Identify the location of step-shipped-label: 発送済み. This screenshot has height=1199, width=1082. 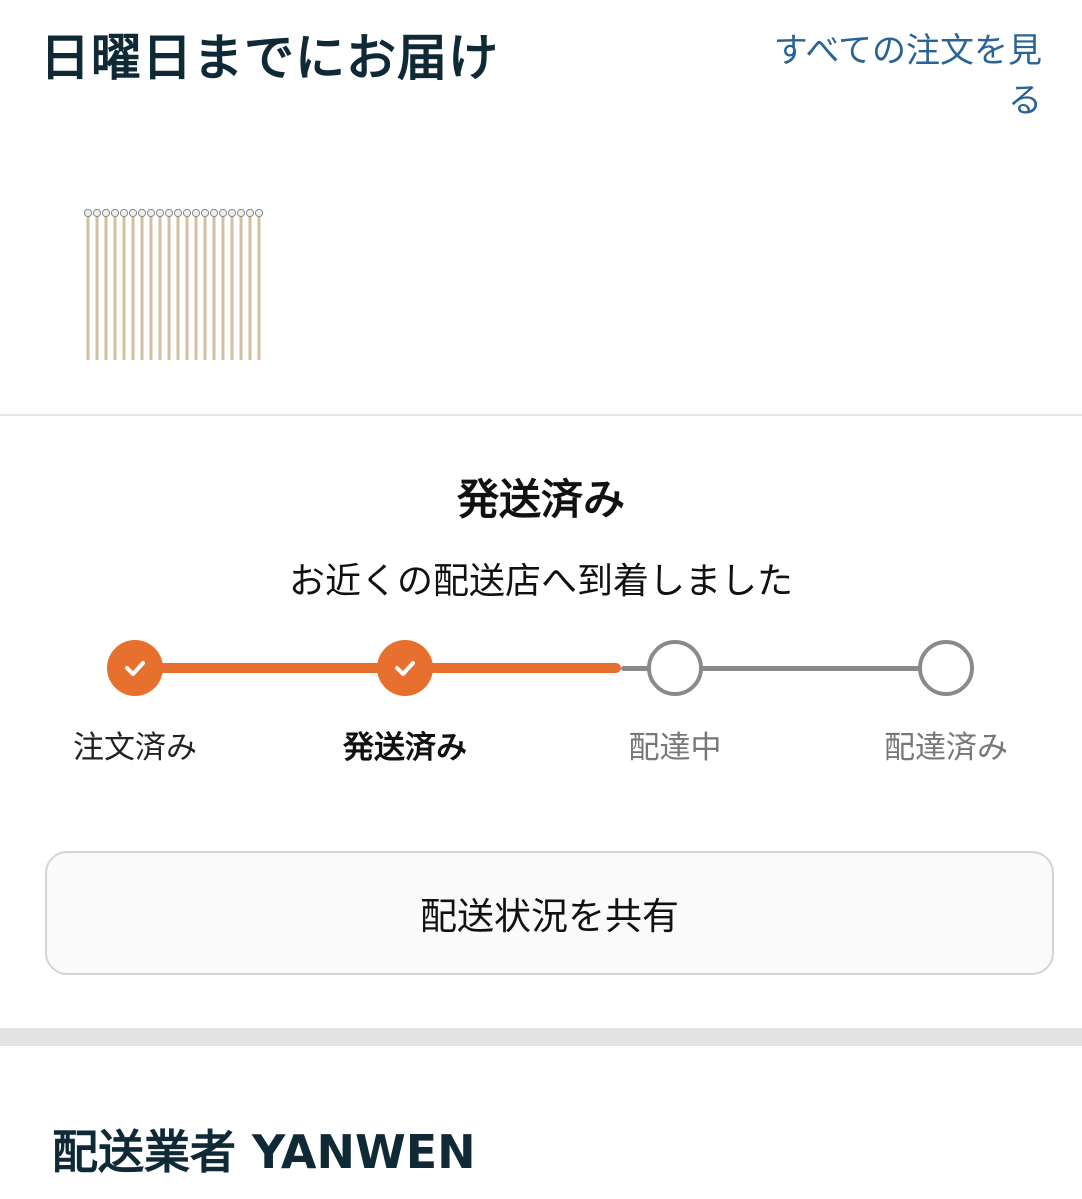
(405, 748).